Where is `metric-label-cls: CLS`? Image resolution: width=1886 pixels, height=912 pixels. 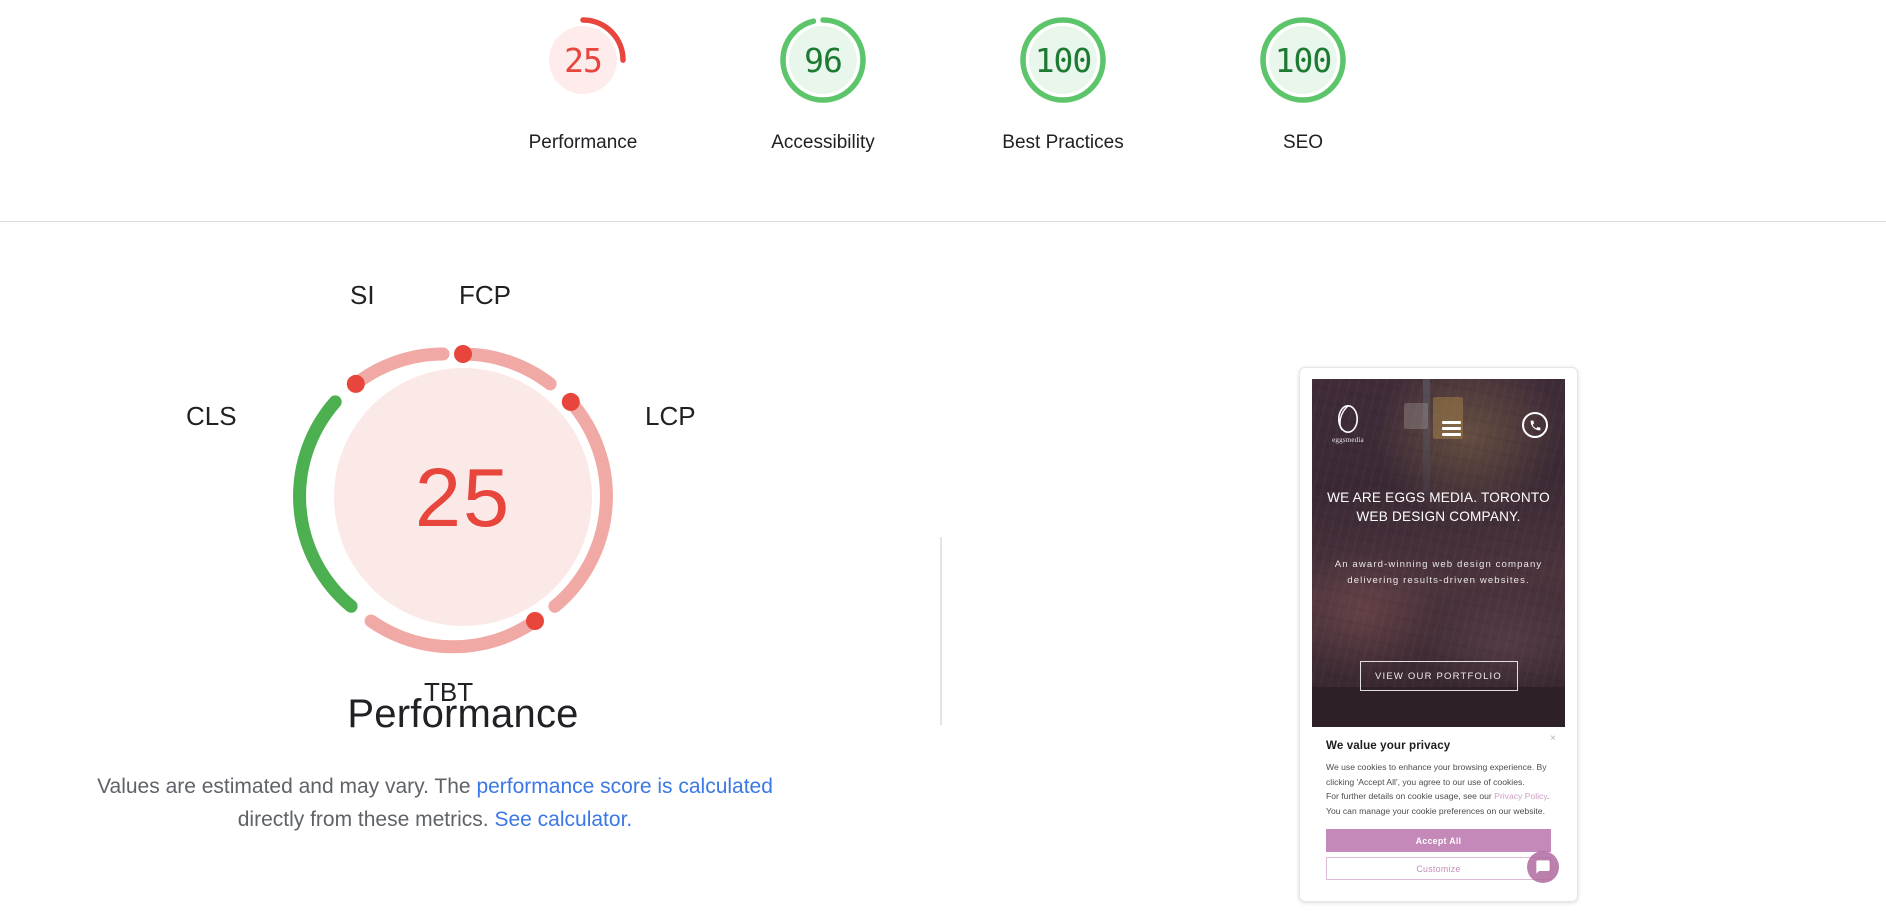
metric-label-cls: CLS is located at coordinates (211, 416).